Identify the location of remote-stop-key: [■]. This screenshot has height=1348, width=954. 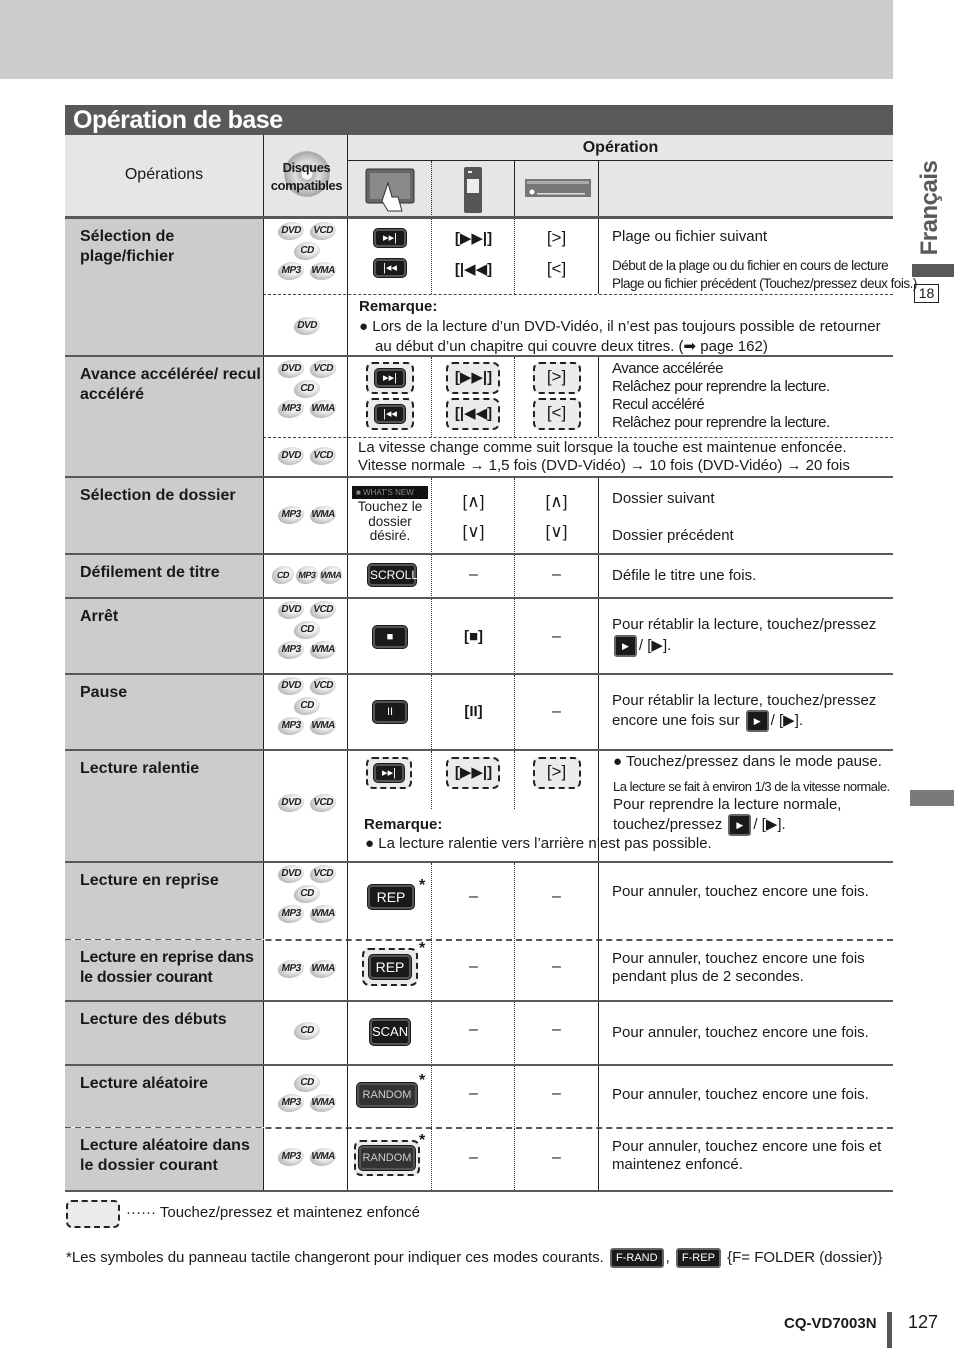
(473, 636).